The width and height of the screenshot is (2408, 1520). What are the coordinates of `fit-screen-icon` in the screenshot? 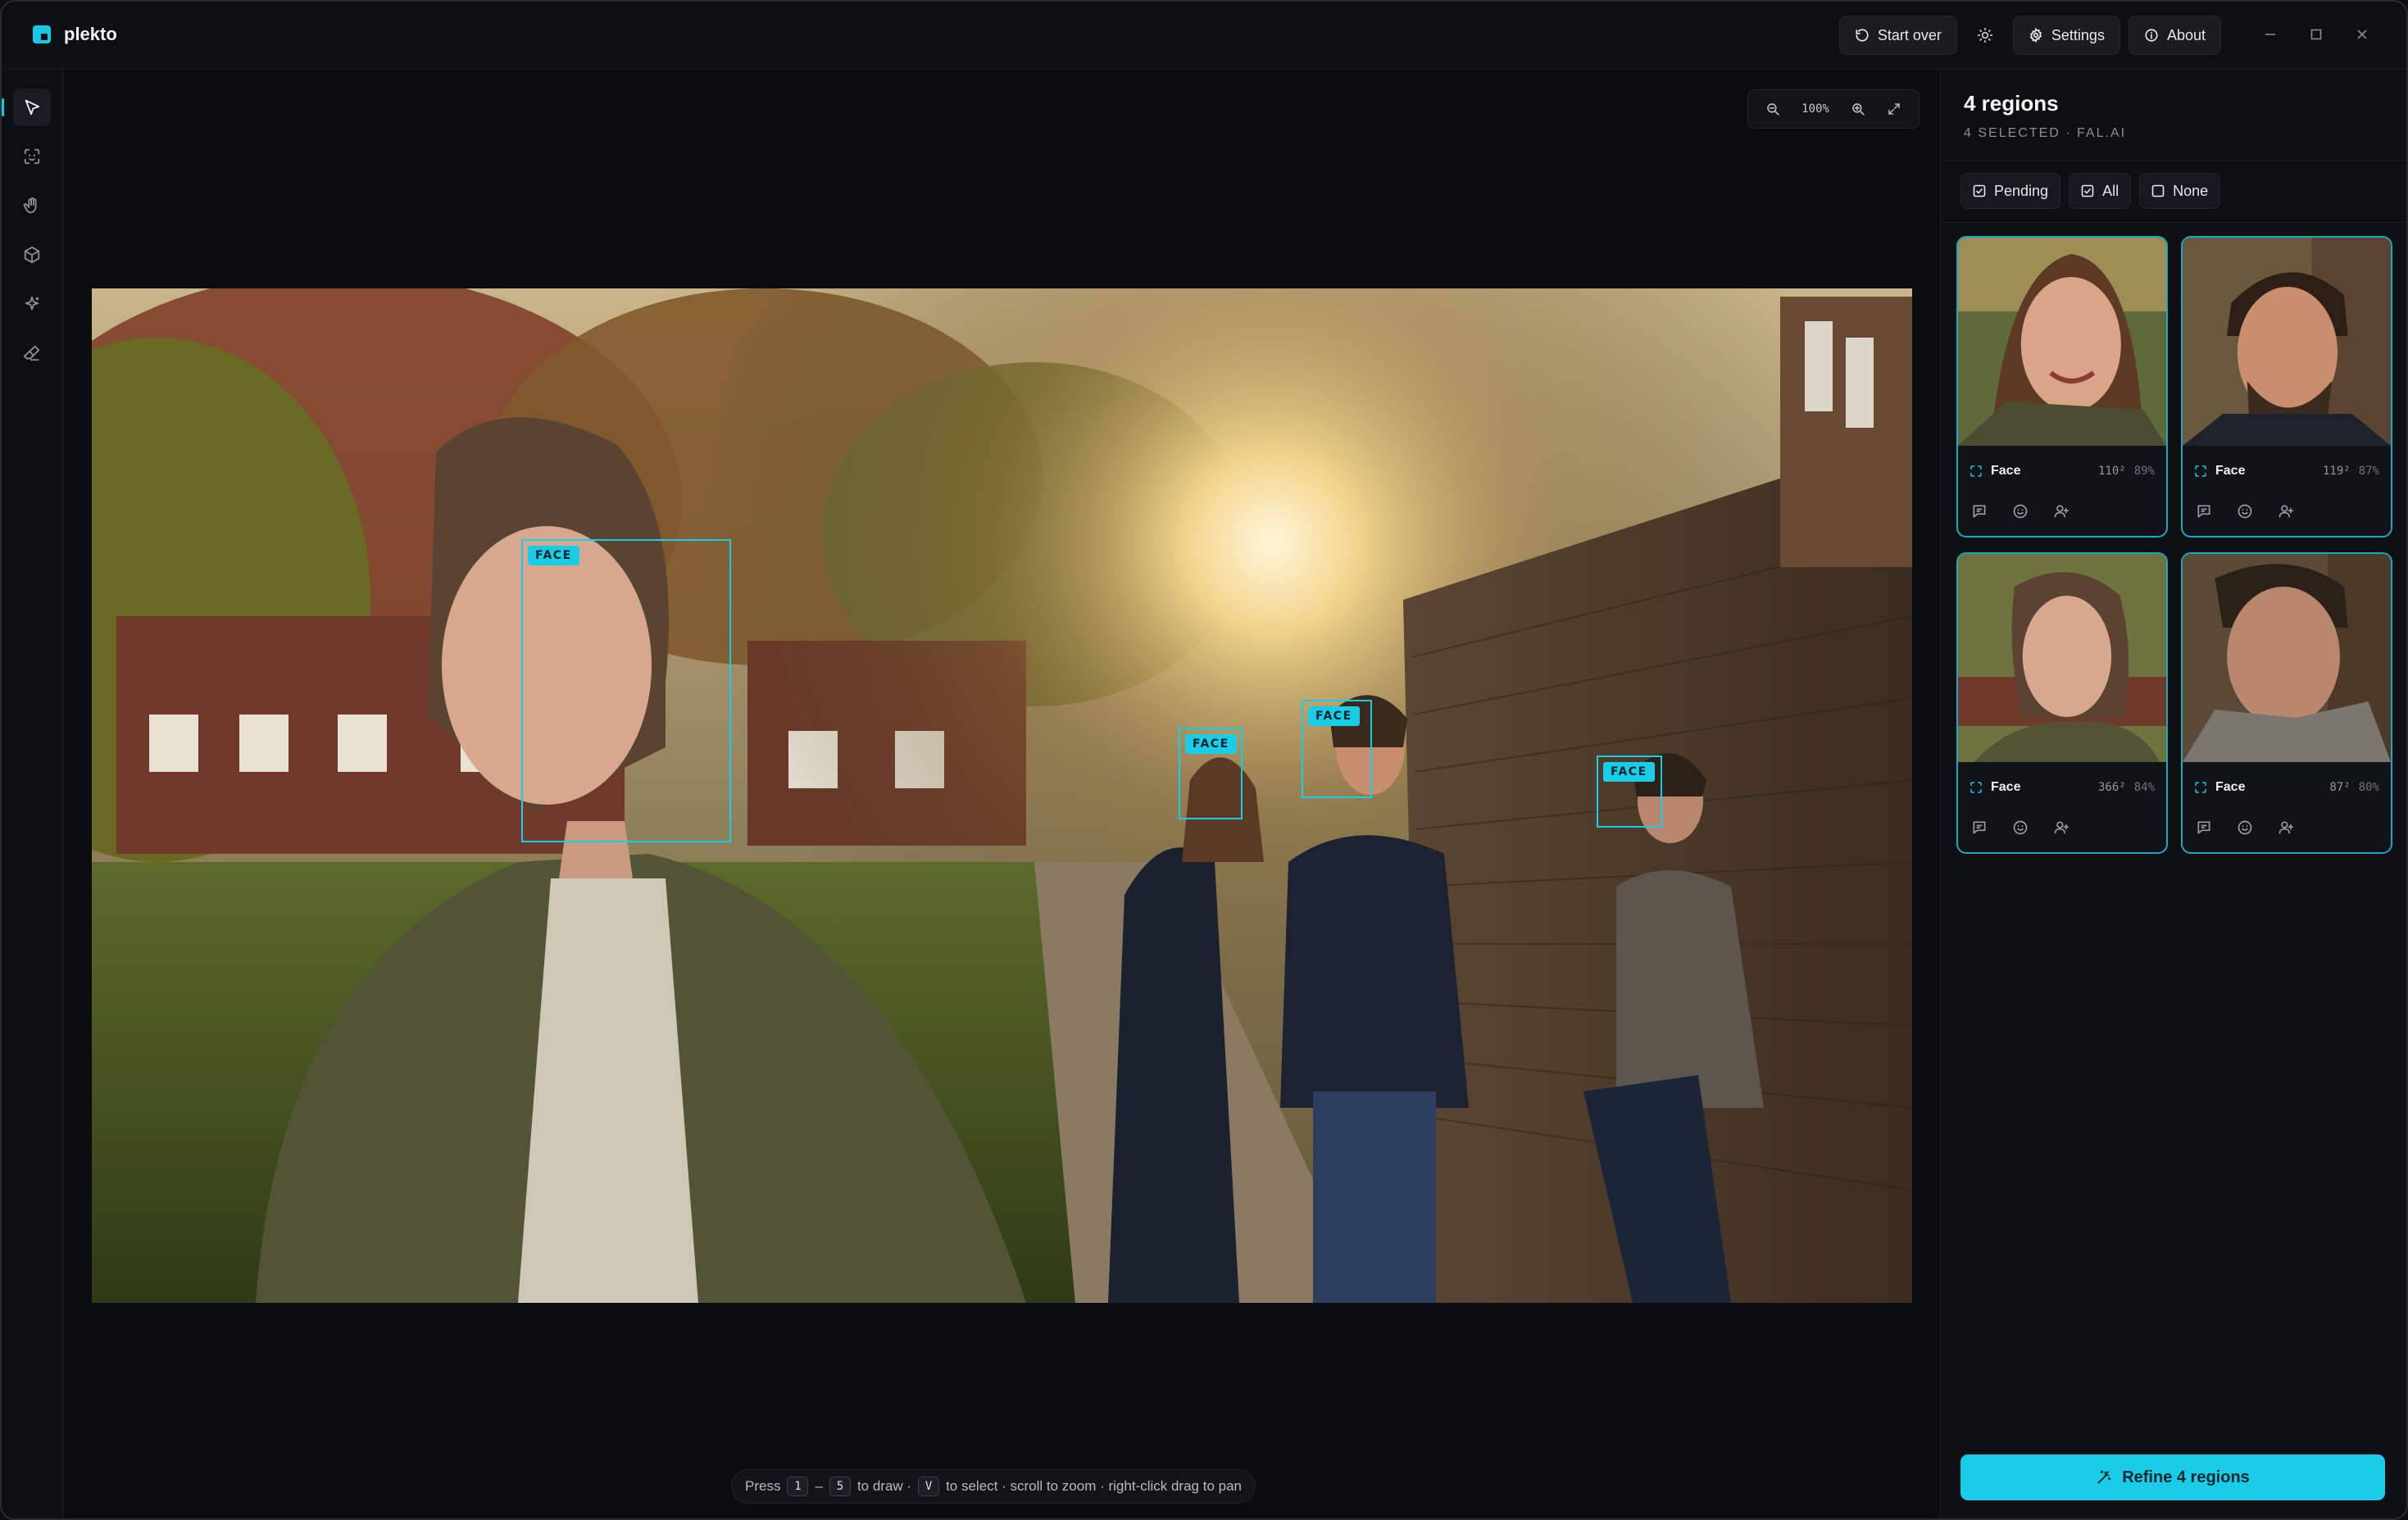 It's located at (1894, 109).